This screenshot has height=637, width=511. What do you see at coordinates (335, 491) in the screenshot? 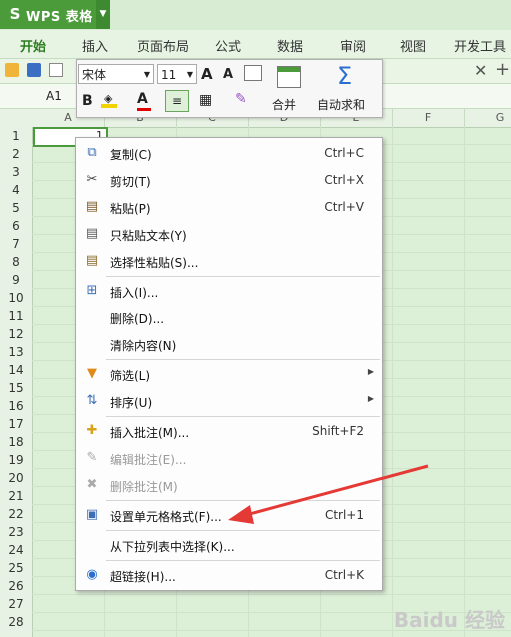
I see `arrow-shaft` at bounding box center [335, 491].